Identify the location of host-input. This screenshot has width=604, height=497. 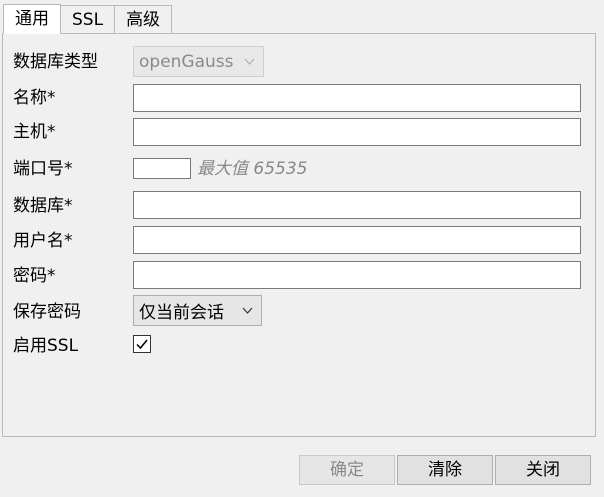
(357, 132).